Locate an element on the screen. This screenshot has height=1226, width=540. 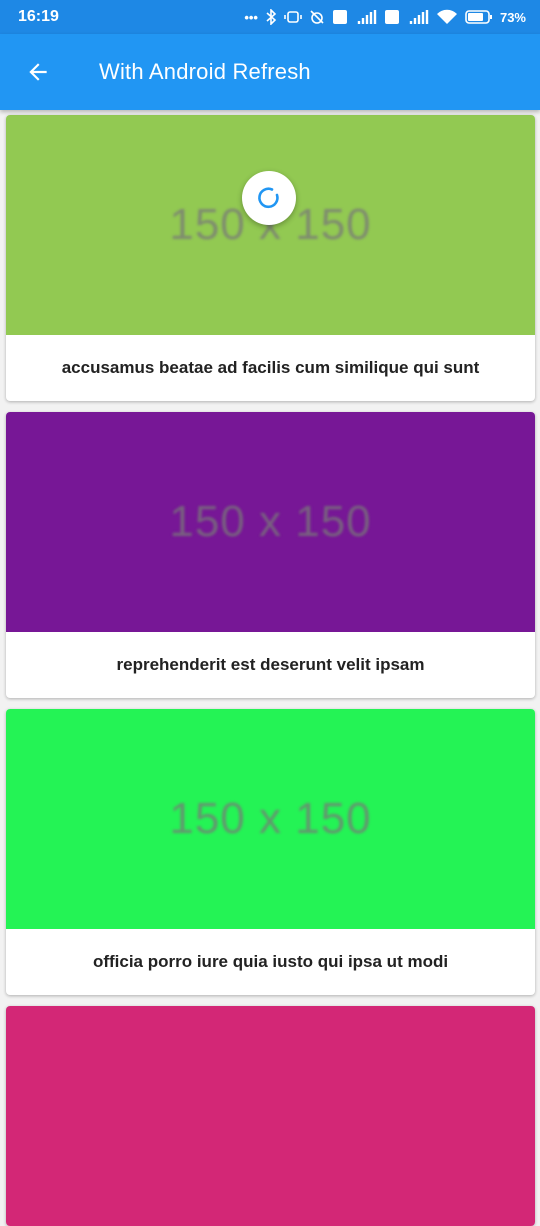
refresh-spinner-icon is located at coordinates (268, 198).